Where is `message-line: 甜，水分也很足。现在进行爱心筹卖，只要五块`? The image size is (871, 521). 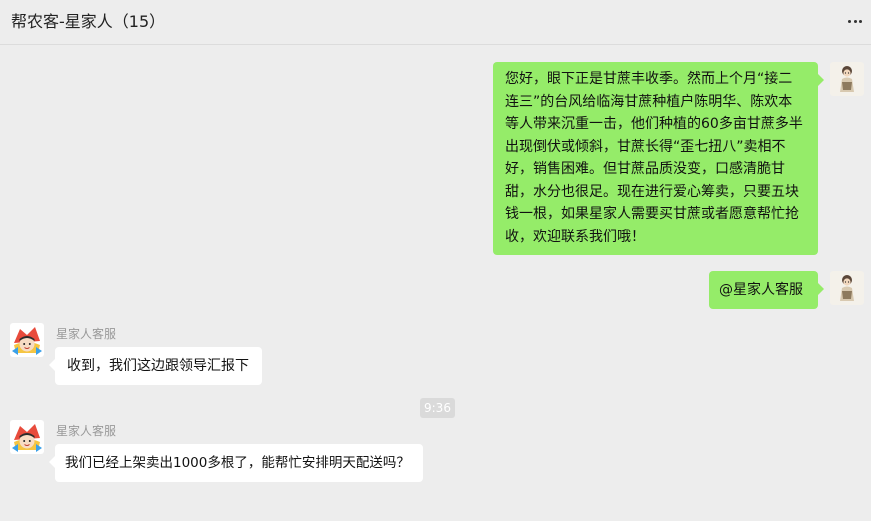 message-line: 甜，水分也很足。现在进行爱心筹卖，只要五块 is located at coordinates (652, 191).